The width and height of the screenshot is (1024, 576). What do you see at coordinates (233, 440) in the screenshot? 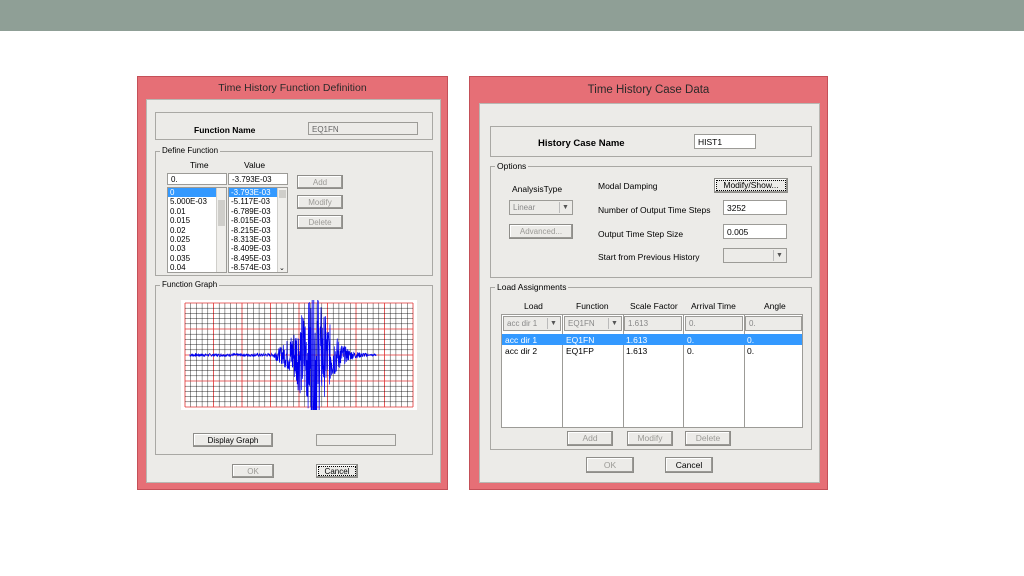
I see `display-graph-button: Display Graph` at bounding box center [233, 440].